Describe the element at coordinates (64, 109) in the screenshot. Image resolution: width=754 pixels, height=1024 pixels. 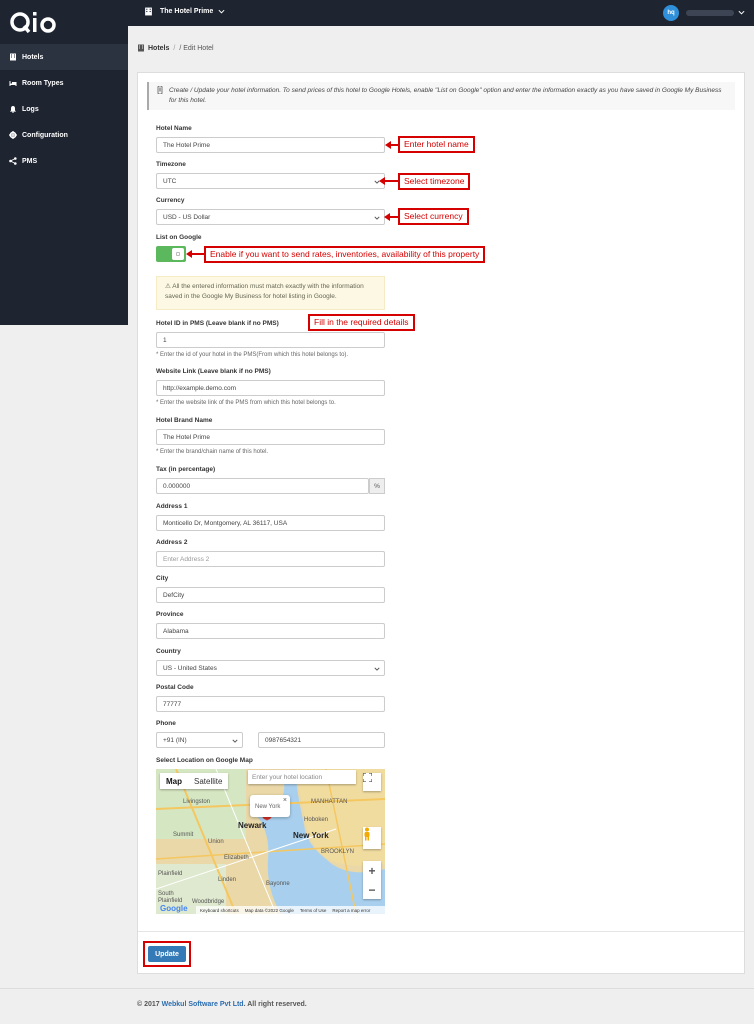
I see `sidebar-item-logs: Logs` at that location.